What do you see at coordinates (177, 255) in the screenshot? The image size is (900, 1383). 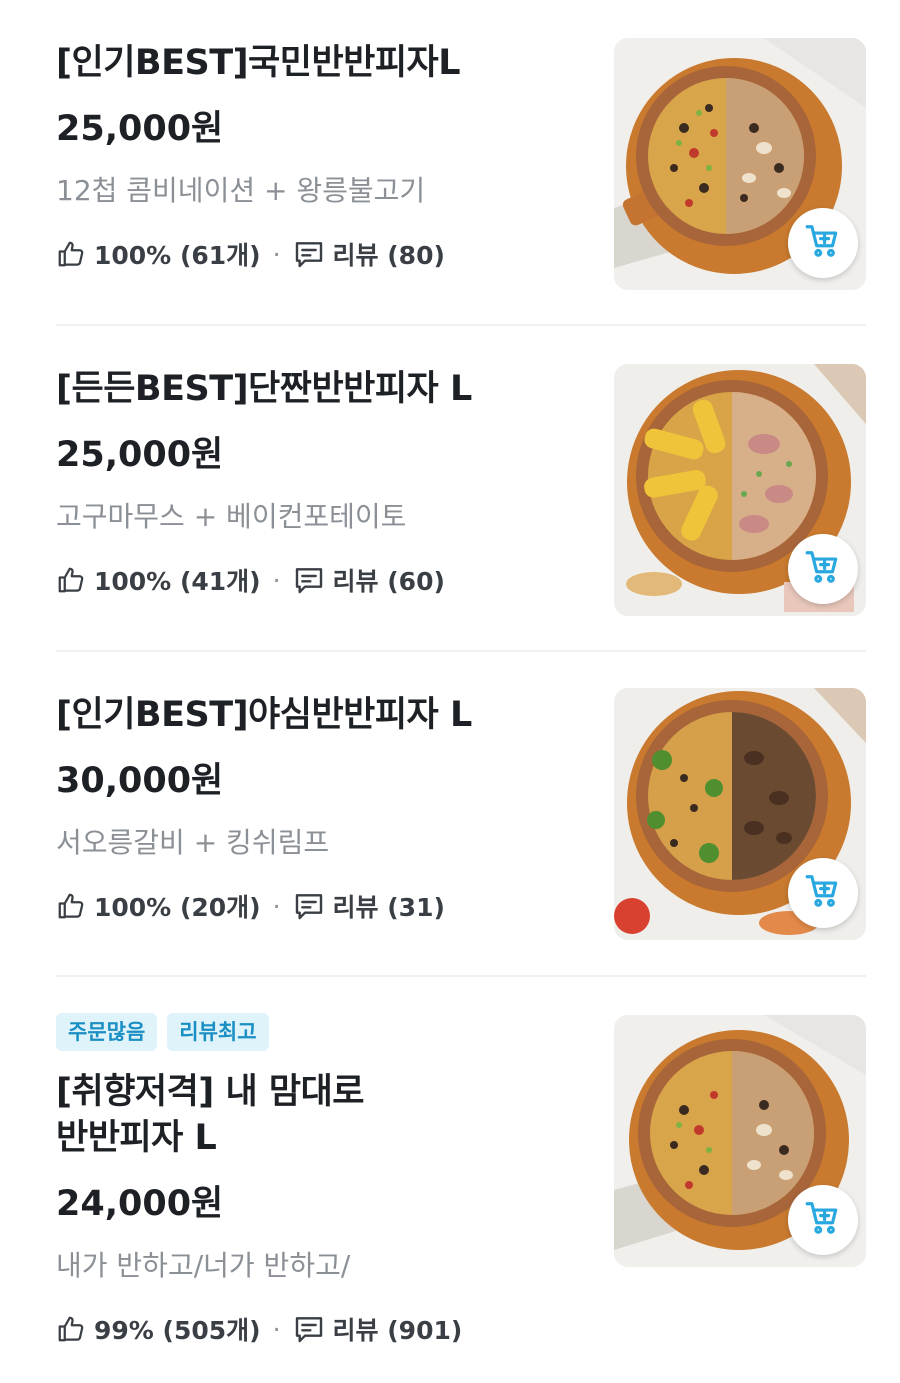 I see `like-rate: 100% (61개)` at bounding box center [177, 255].